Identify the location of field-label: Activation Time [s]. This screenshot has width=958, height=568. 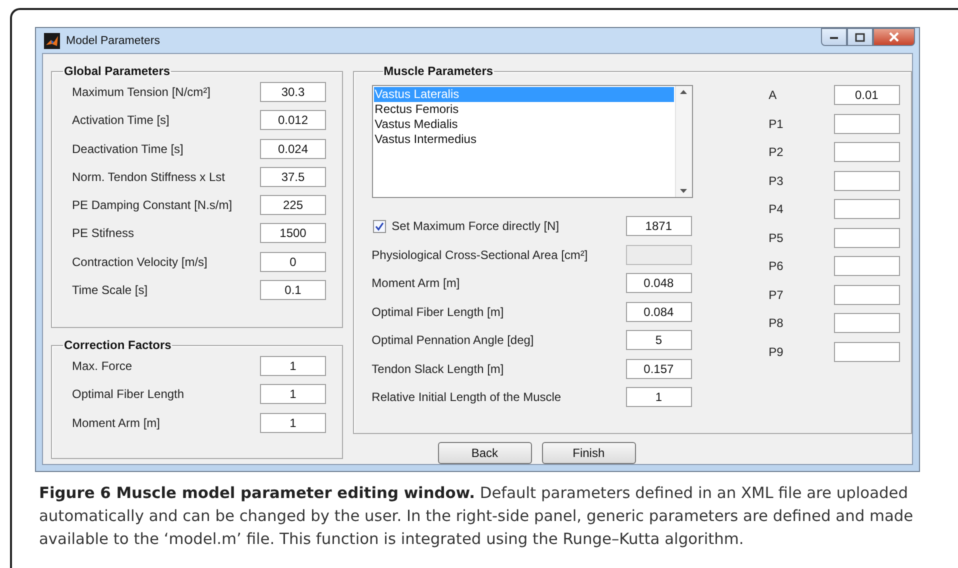
(121, 120).